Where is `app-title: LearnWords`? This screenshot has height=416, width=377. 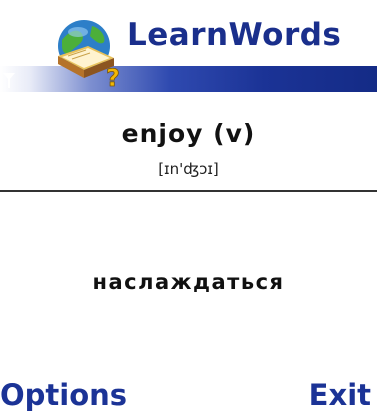
app-title: LearnWords is located at coordinates (234, 35).